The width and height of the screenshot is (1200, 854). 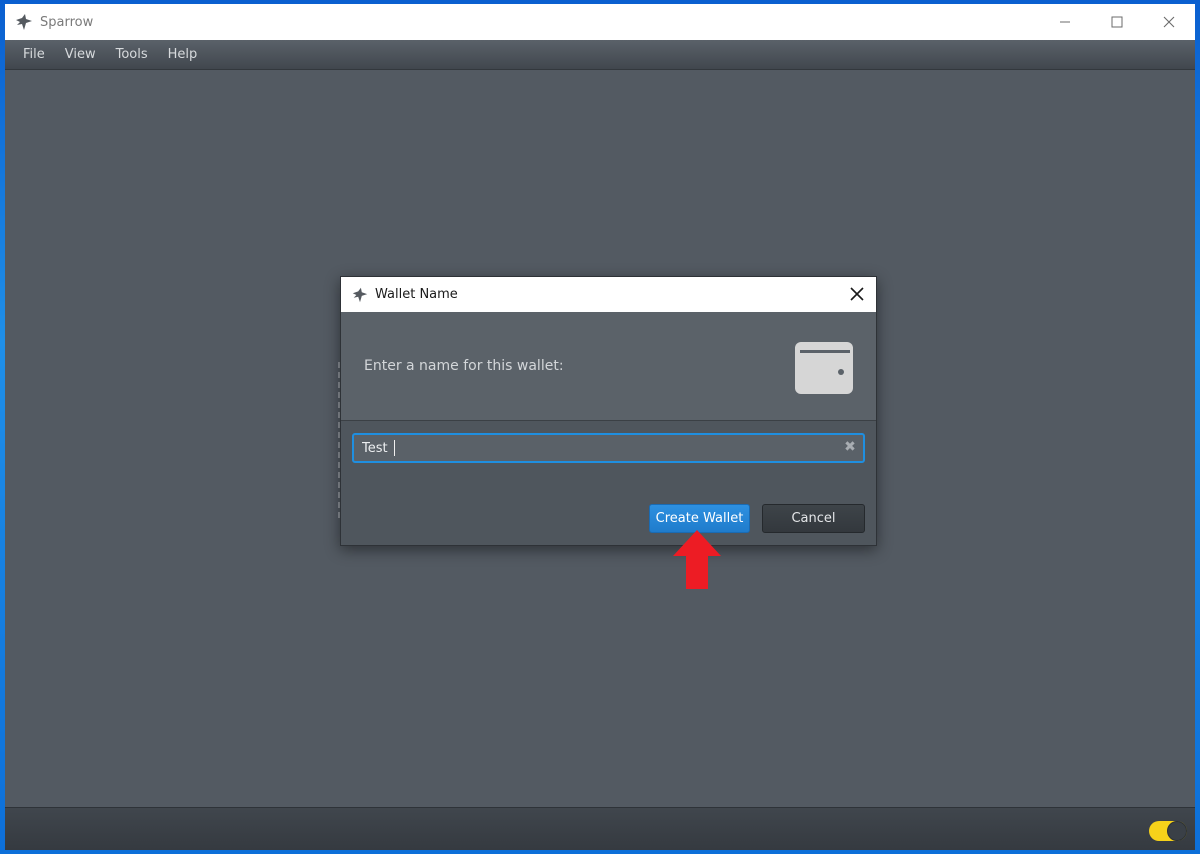 I want to click on close-button, so click(x=1169, y=22).